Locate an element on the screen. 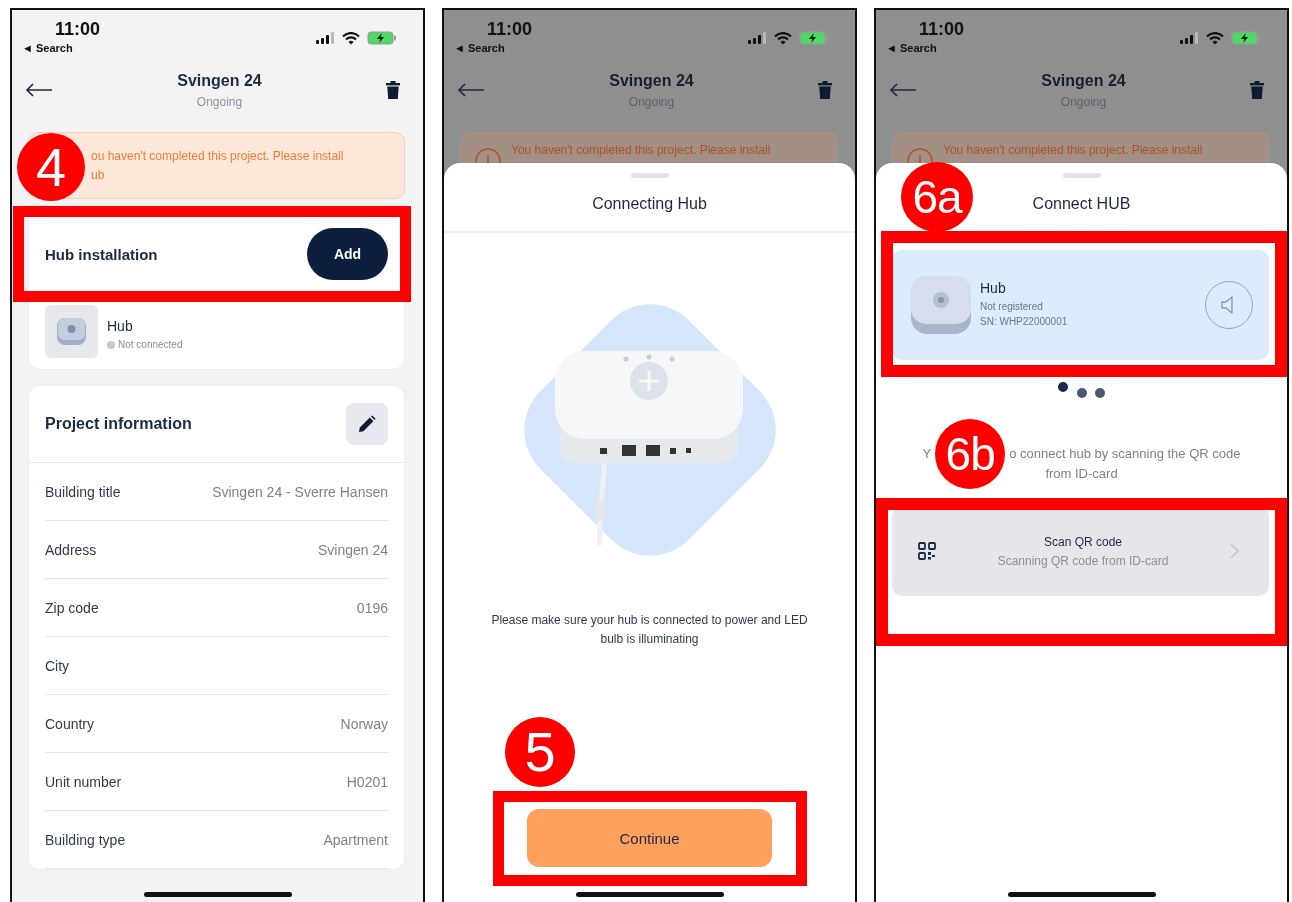 The height and width of the screenshot is (902, 1292). field-label: Building type is located at coordinates (85, 839).